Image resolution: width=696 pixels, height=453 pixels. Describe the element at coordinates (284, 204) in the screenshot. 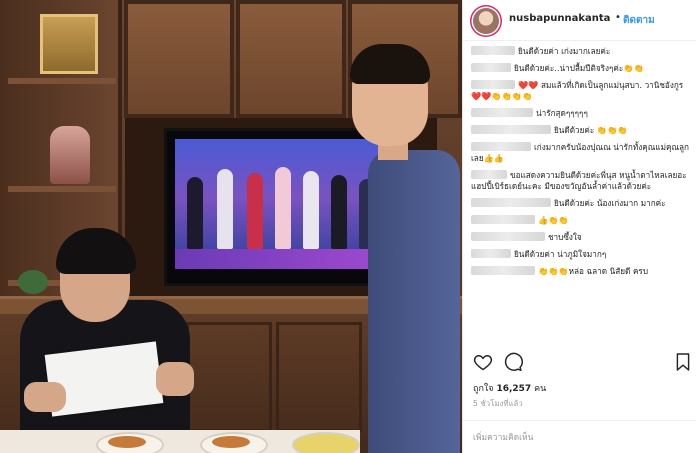

I see `tv-screen` at that location.